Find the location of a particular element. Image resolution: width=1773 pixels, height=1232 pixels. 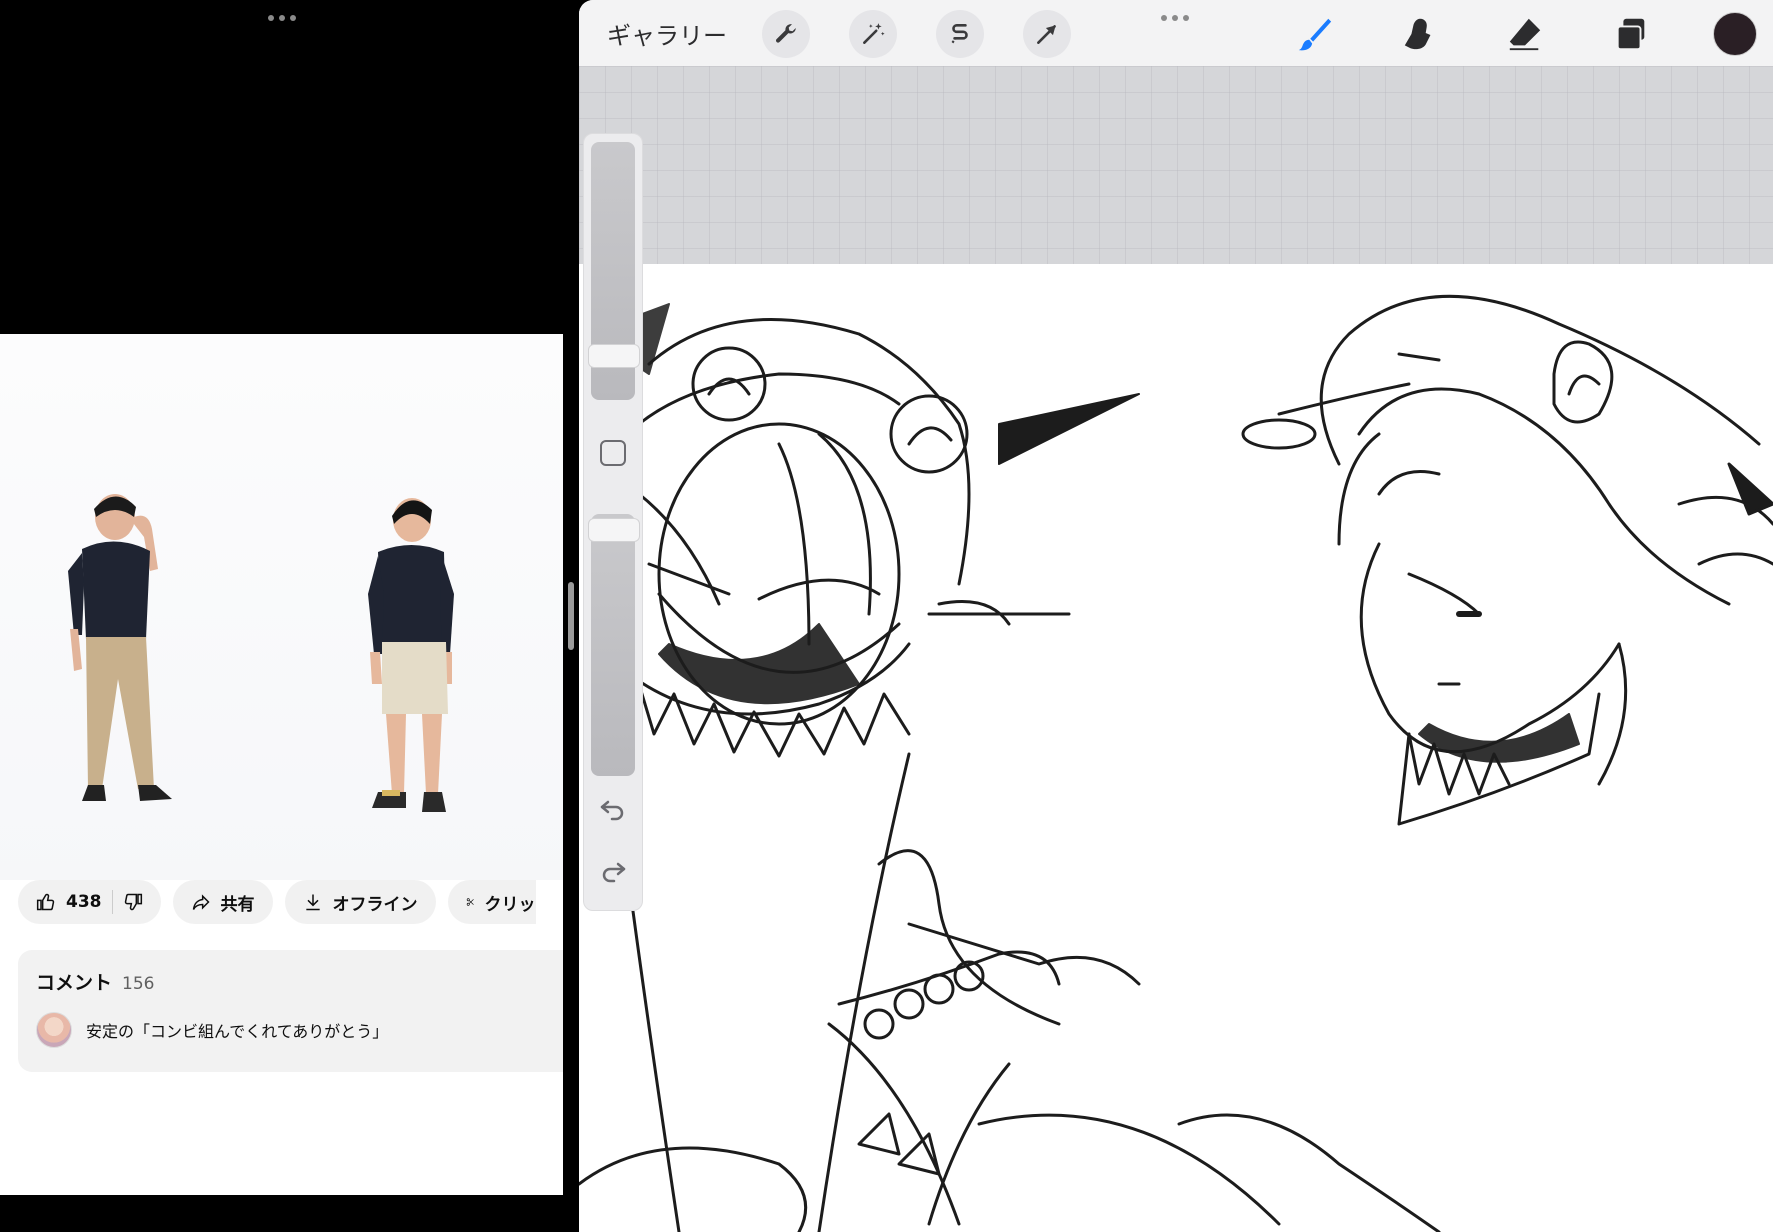

modifier-square-button is located at coordinates (613, 453).